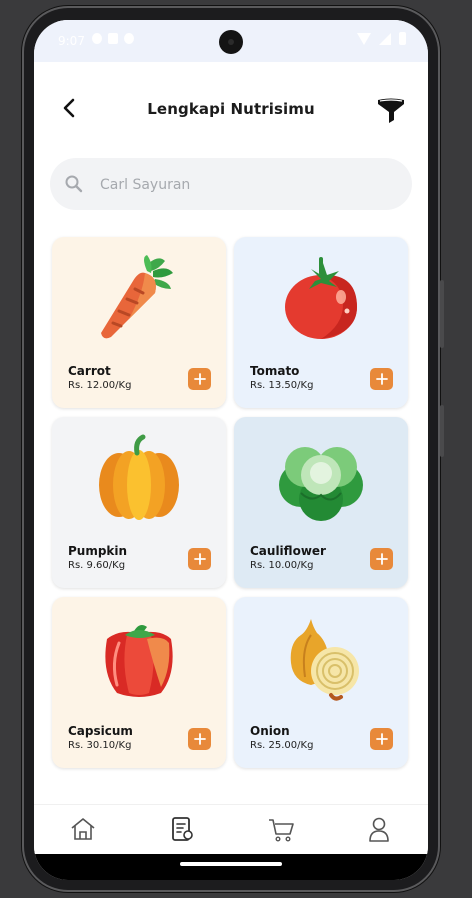  Describe the element at coordinates (97, 38) in the screenshot. I see `shield-icon` at that location.